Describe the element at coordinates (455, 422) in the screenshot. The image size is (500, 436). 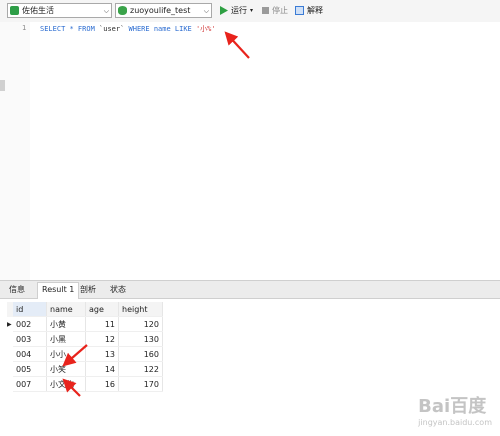
I see `watermark-url: jingyan.baidu.com` at that location.